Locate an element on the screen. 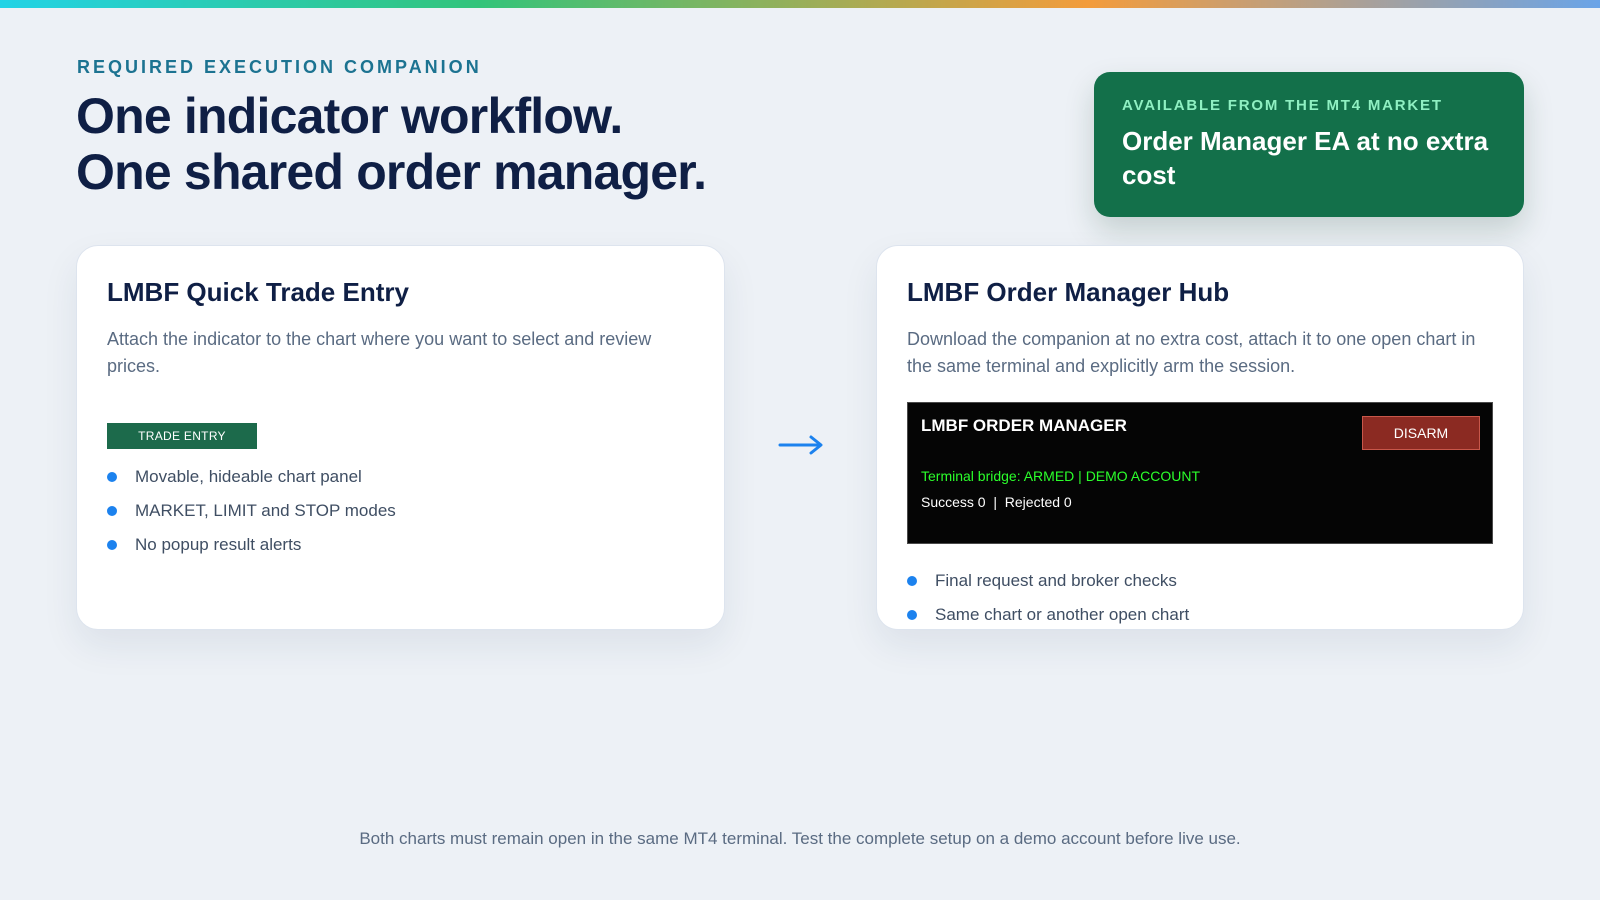 The image size is (1600, 900). disarm-button: DISARM is located at coordinates (1421, 433).